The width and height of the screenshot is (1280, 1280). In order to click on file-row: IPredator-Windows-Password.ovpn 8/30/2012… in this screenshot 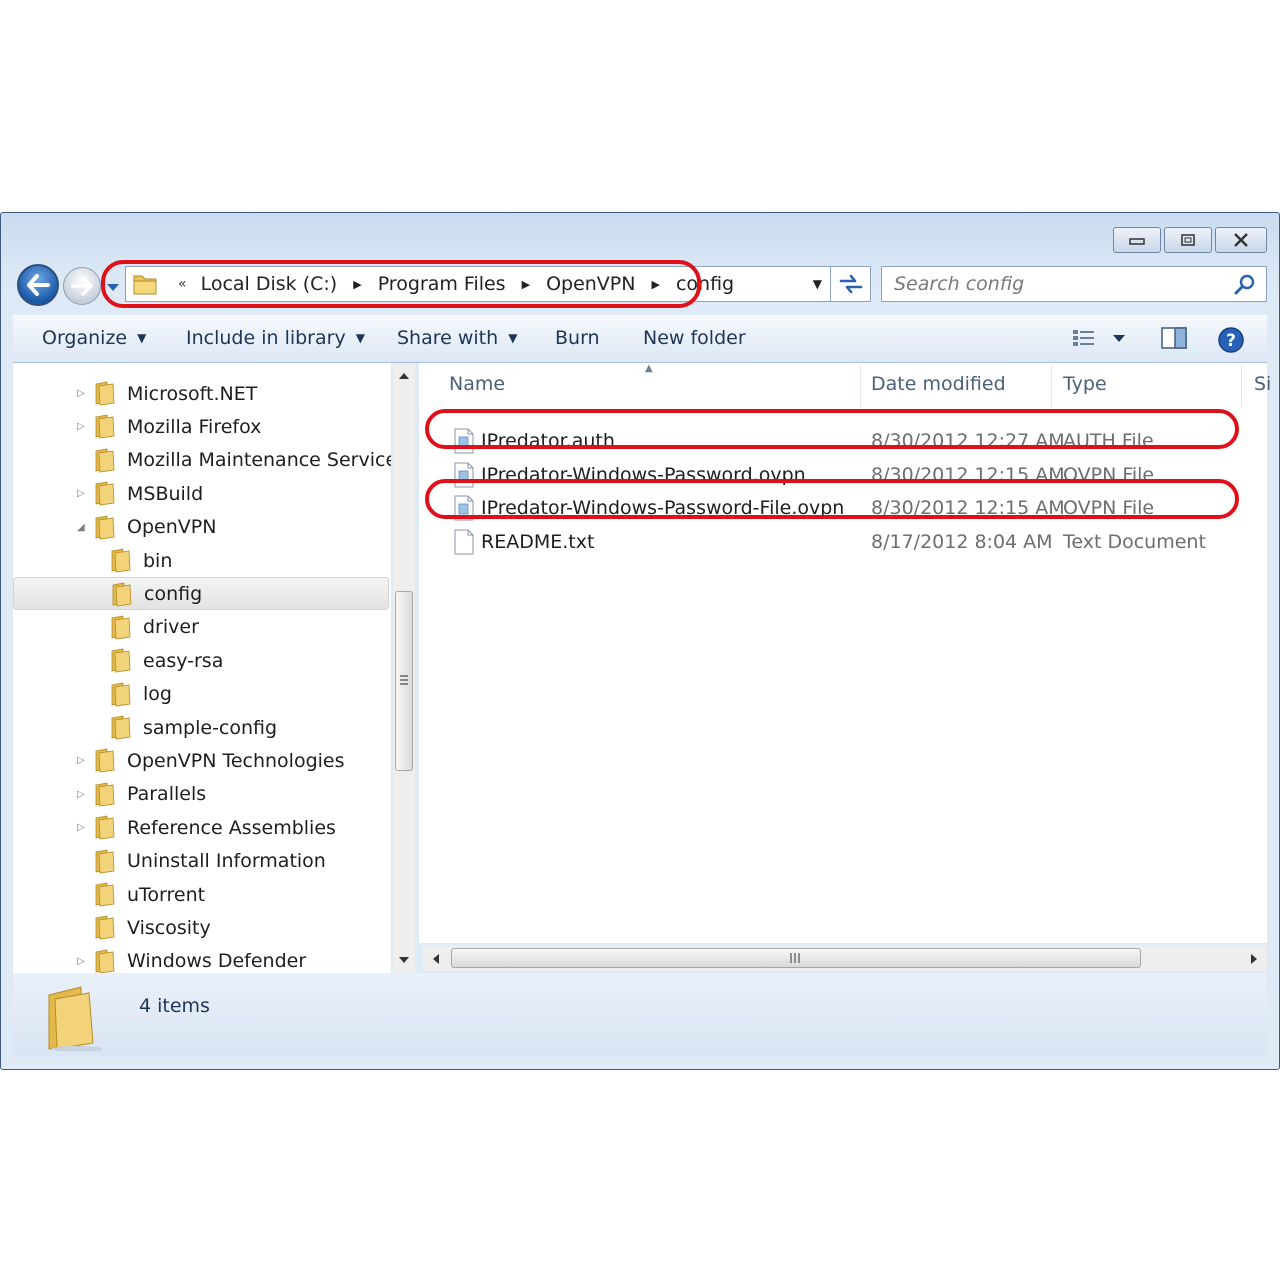, I will do `click(843, 475)`.